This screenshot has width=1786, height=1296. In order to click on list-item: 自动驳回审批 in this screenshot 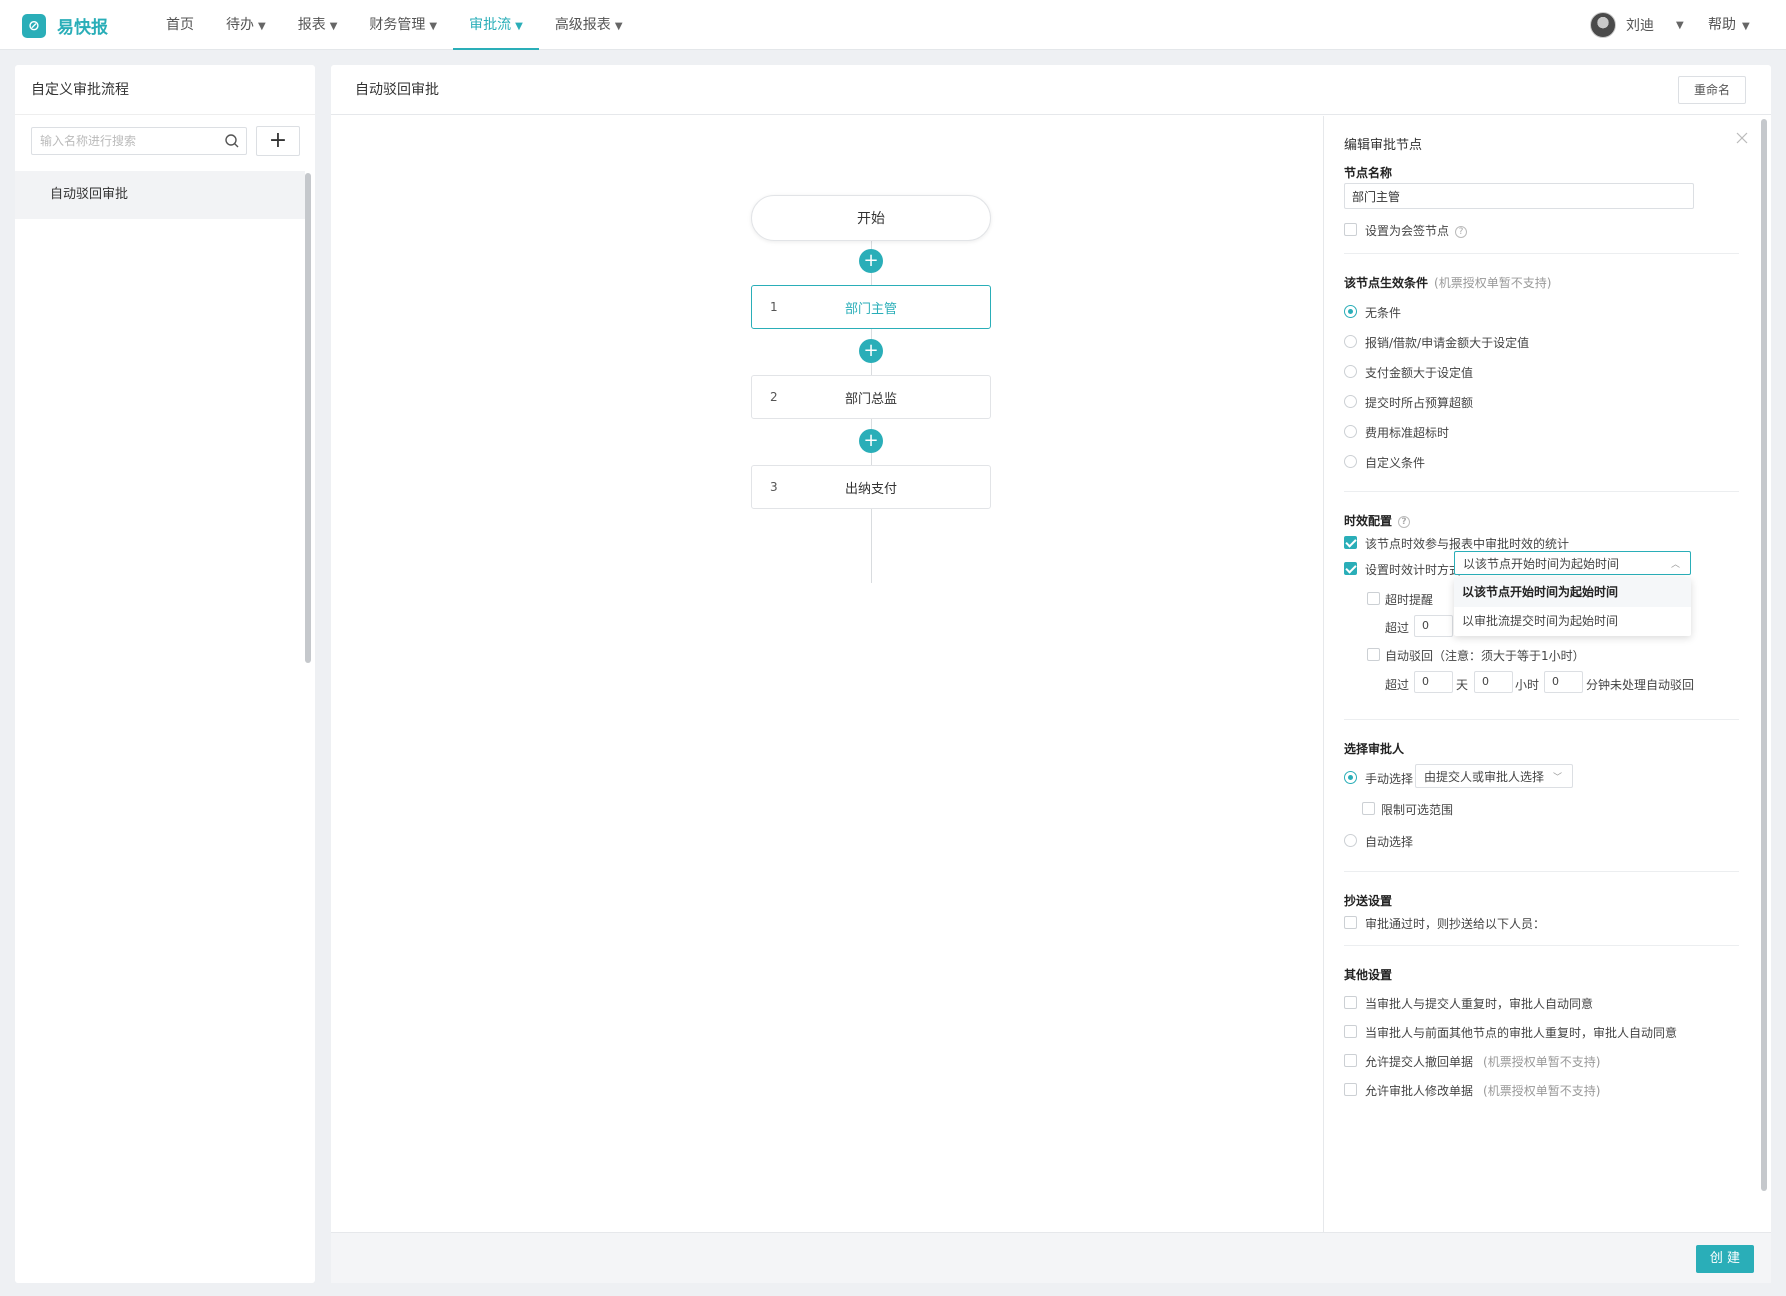, I will do `click(160, 195)`.